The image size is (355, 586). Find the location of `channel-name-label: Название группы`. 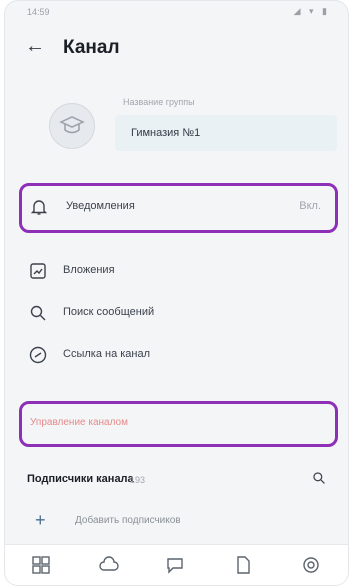

channel-name-label: Название группы is located at coordinates (159, 102).